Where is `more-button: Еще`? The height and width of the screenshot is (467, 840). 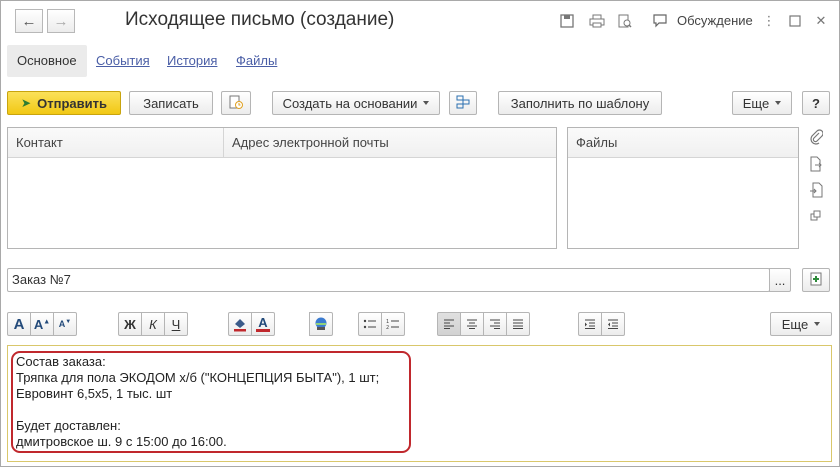 more-button: Еще is located at coordinates (762, 103).